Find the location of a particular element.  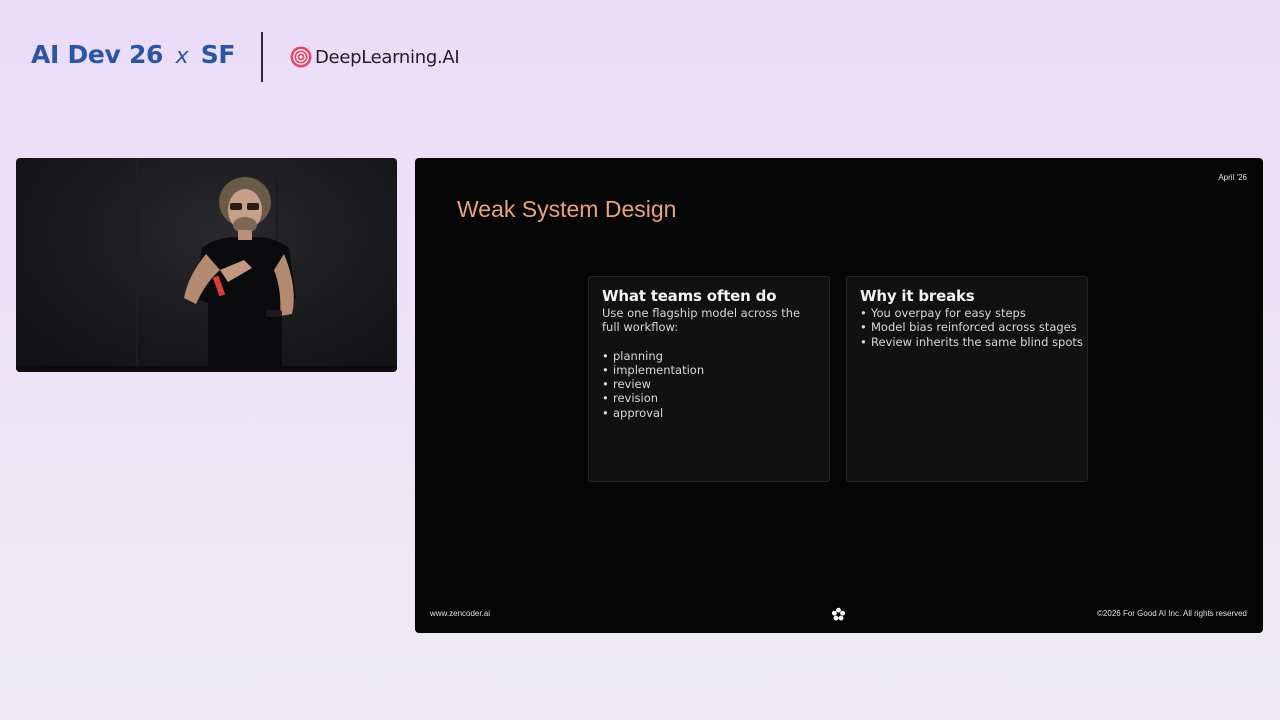

bullet-item: You overpay for easy steps is located at coordinates (967, 313).